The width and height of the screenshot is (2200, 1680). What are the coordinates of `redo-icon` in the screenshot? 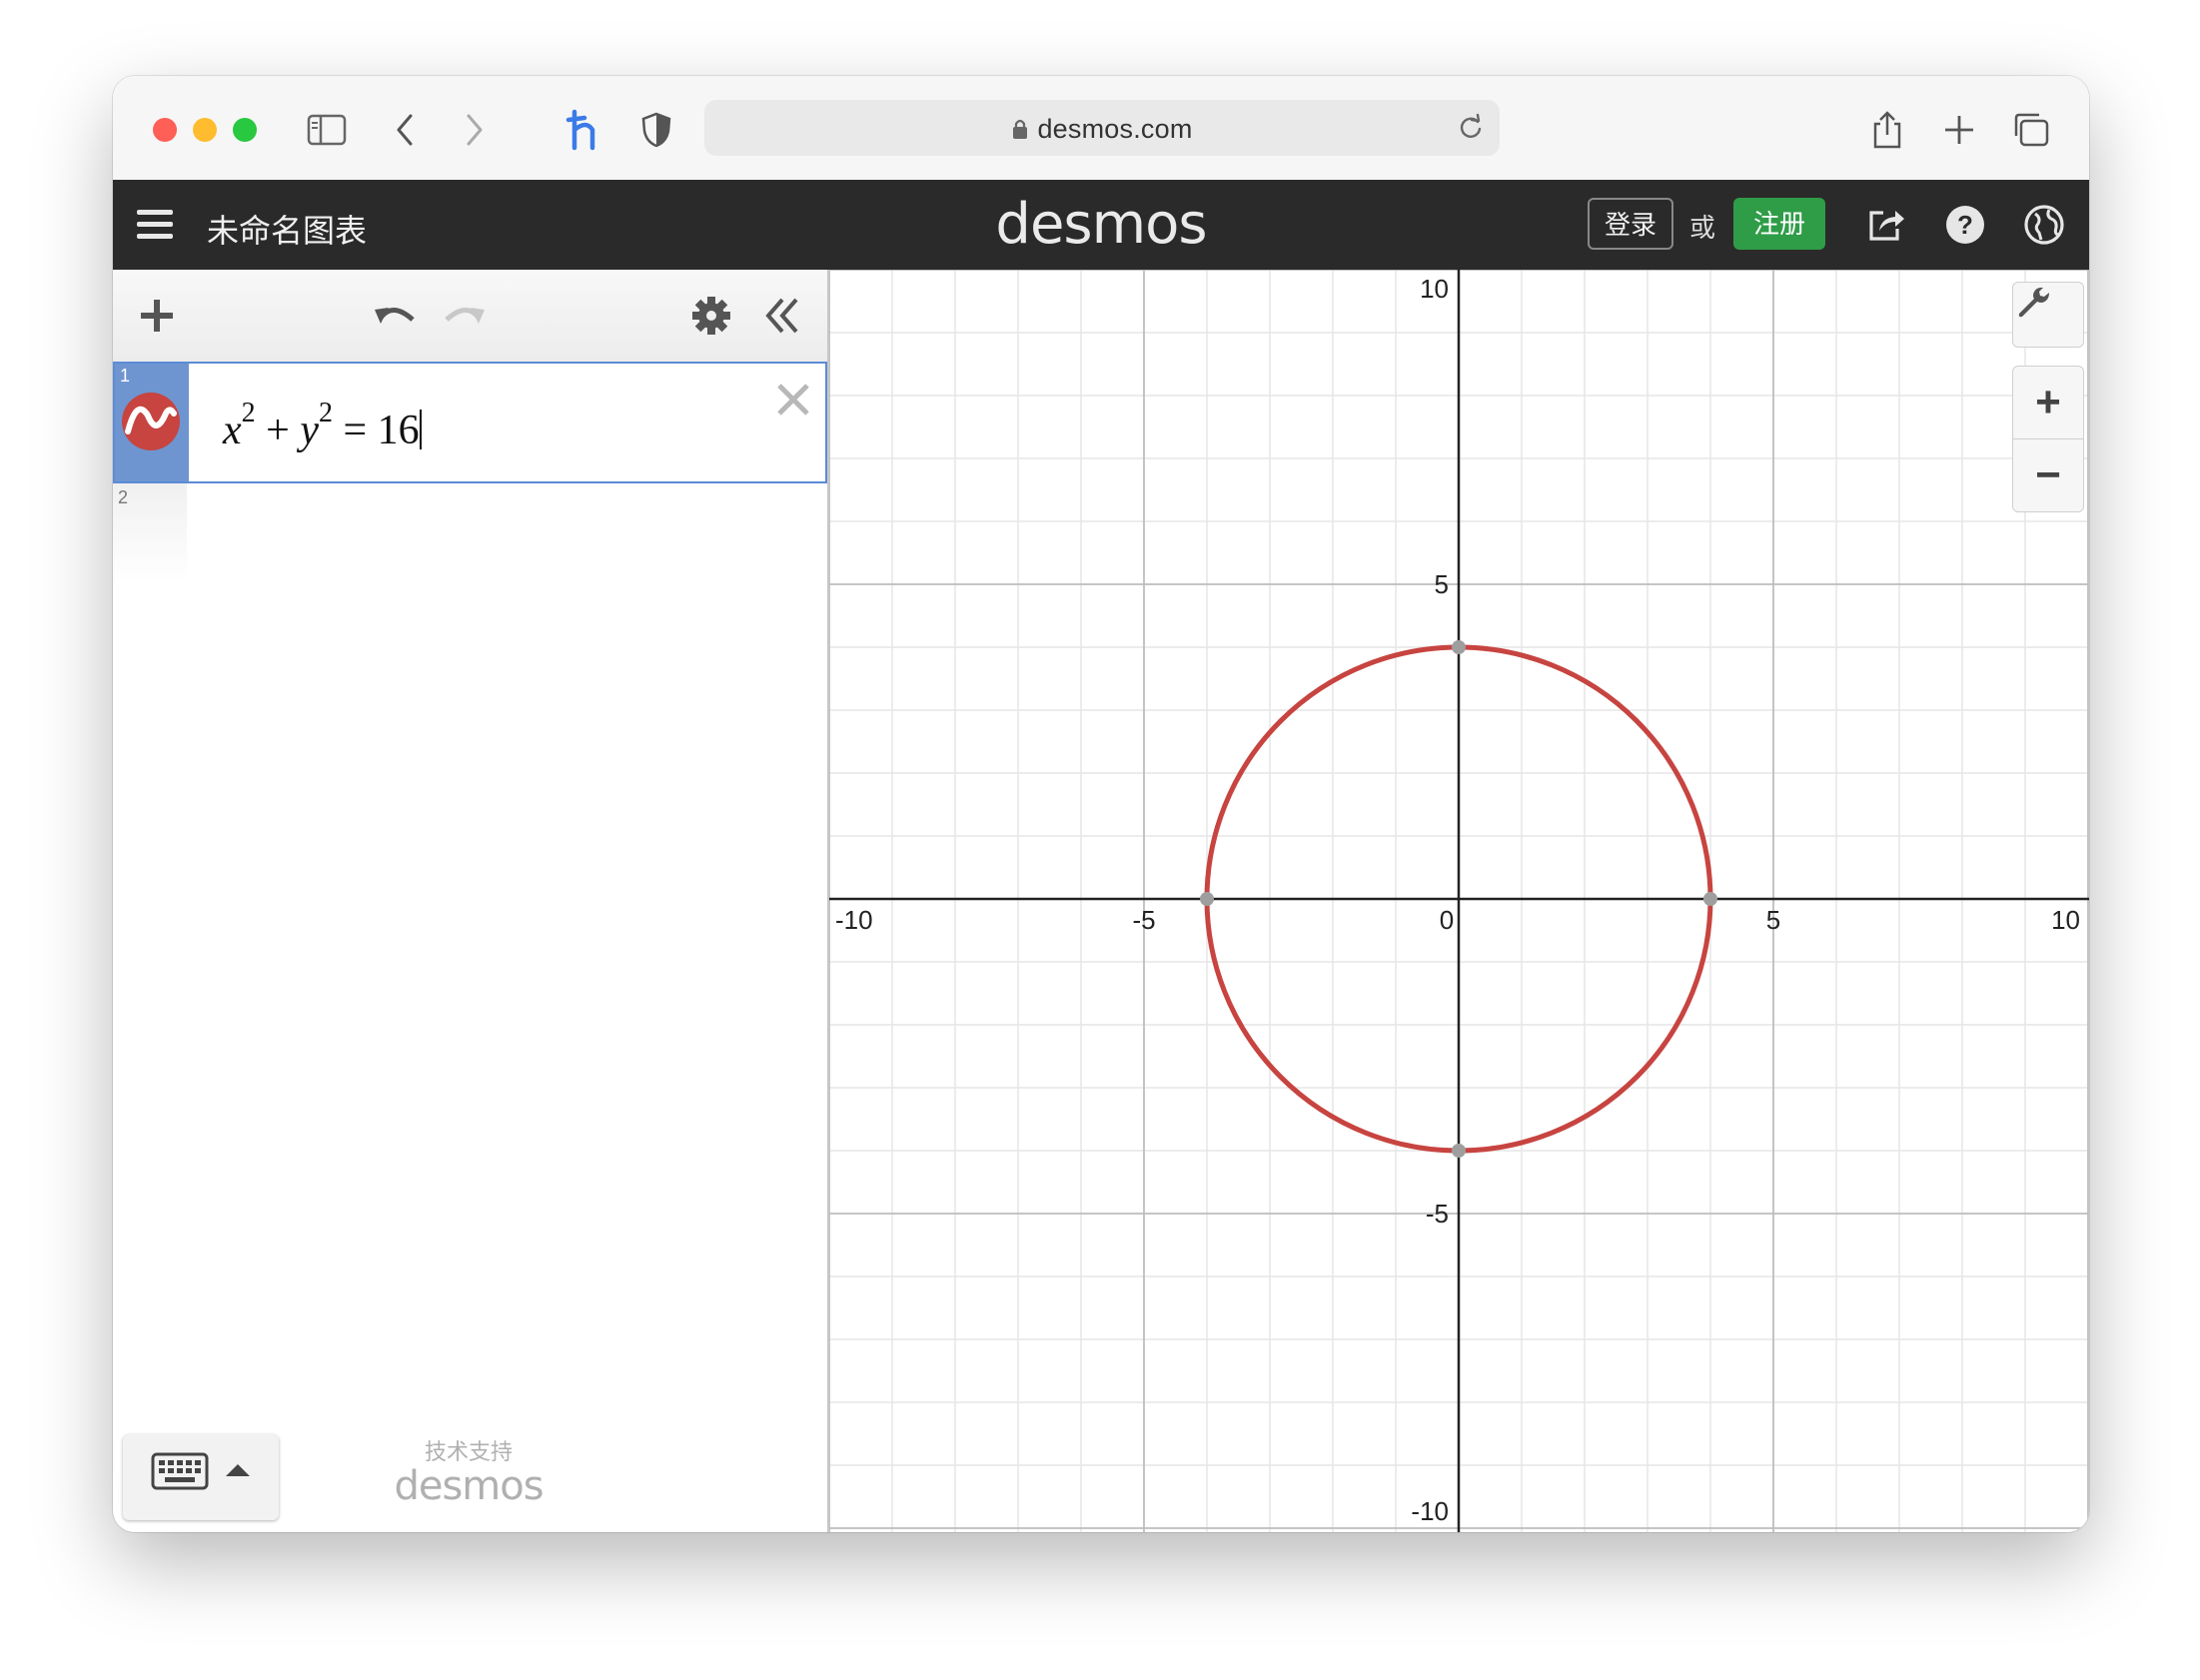 It's located at (465, 316).